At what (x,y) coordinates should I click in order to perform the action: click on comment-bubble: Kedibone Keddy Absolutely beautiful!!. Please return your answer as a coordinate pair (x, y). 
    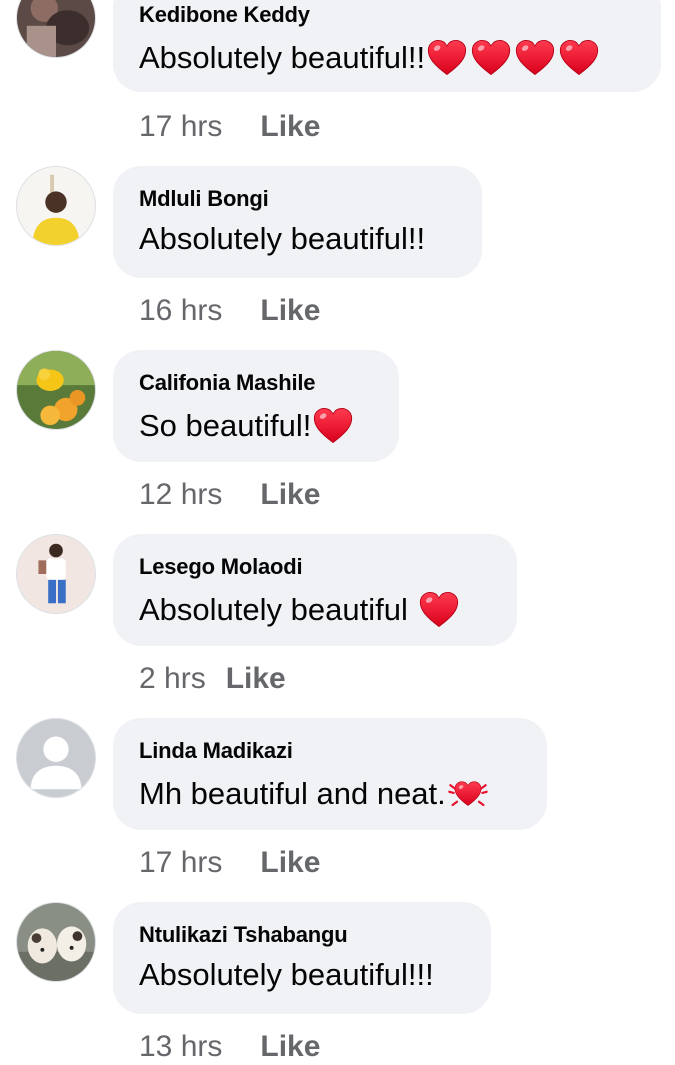
    Looking at the image, I should click on (387, 46).